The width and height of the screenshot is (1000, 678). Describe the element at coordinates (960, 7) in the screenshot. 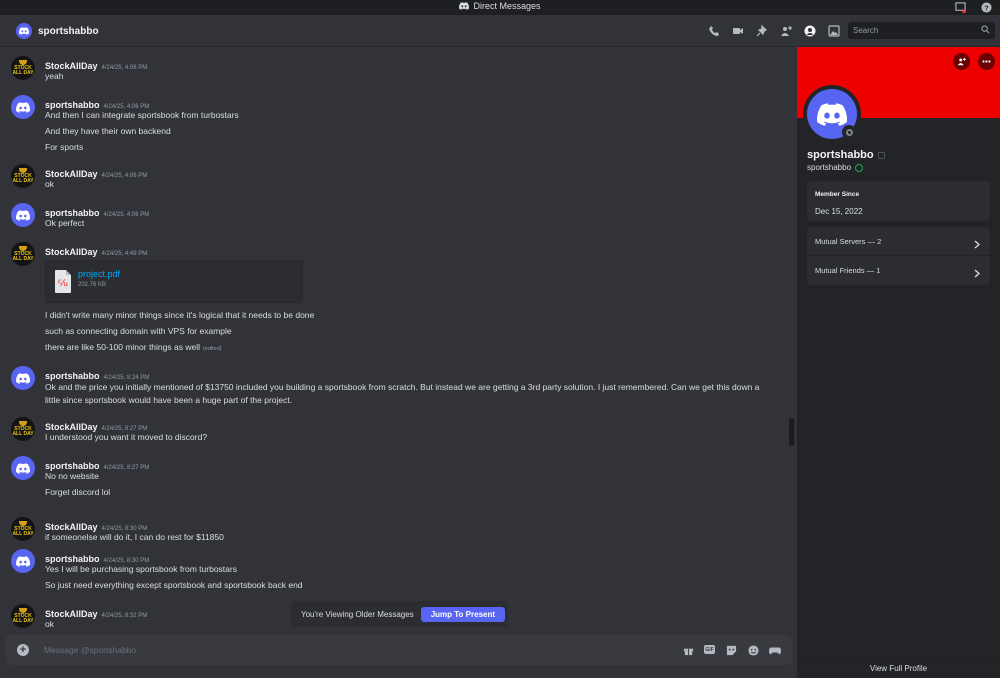

I see `inbox-icon` at that location.